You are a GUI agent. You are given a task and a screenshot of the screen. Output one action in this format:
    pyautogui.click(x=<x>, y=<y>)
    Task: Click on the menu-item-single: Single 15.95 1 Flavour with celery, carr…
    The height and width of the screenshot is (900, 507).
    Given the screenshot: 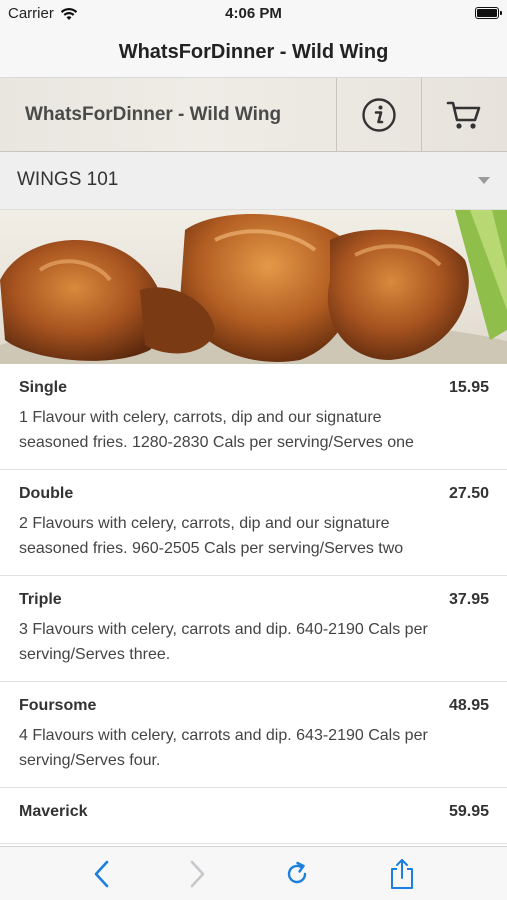 What is the action you would take?
    pyautogui.click(x=253, y=417)
    